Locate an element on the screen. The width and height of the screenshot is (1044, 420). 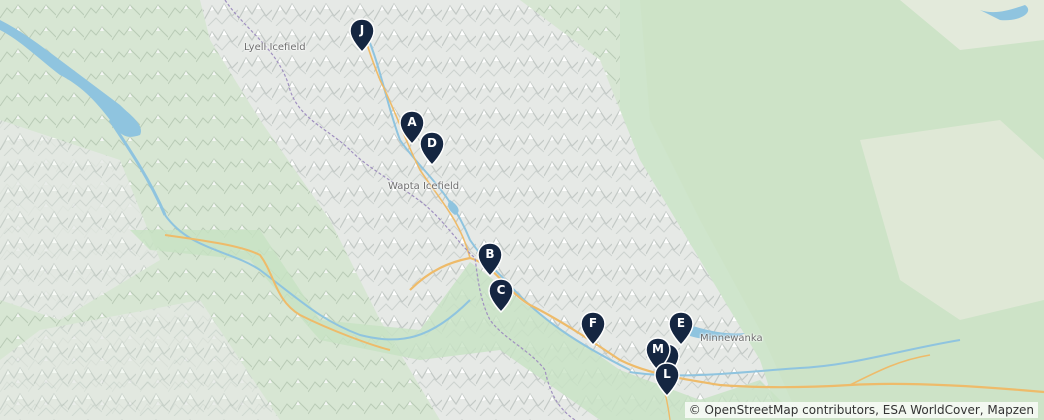
marker-label: A is located at coordinates (412, 122).